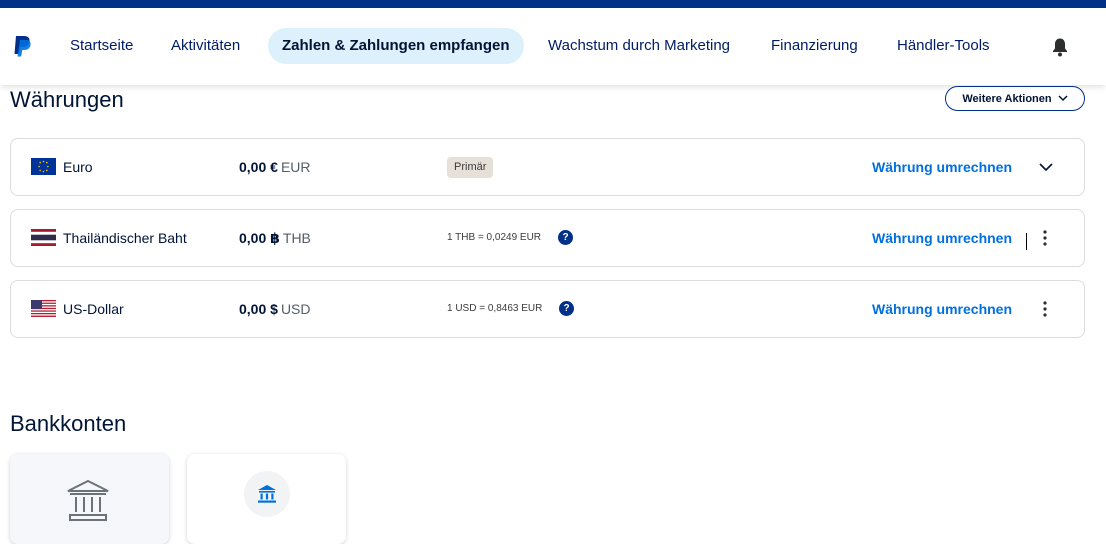 The image size is (1106, 544). What do you see at coordinates (396, 46) in the screenshot?
I see `nav-item-zahlen: Zahlen & Zahlungen empfangen` at bounding box center [396, 46].